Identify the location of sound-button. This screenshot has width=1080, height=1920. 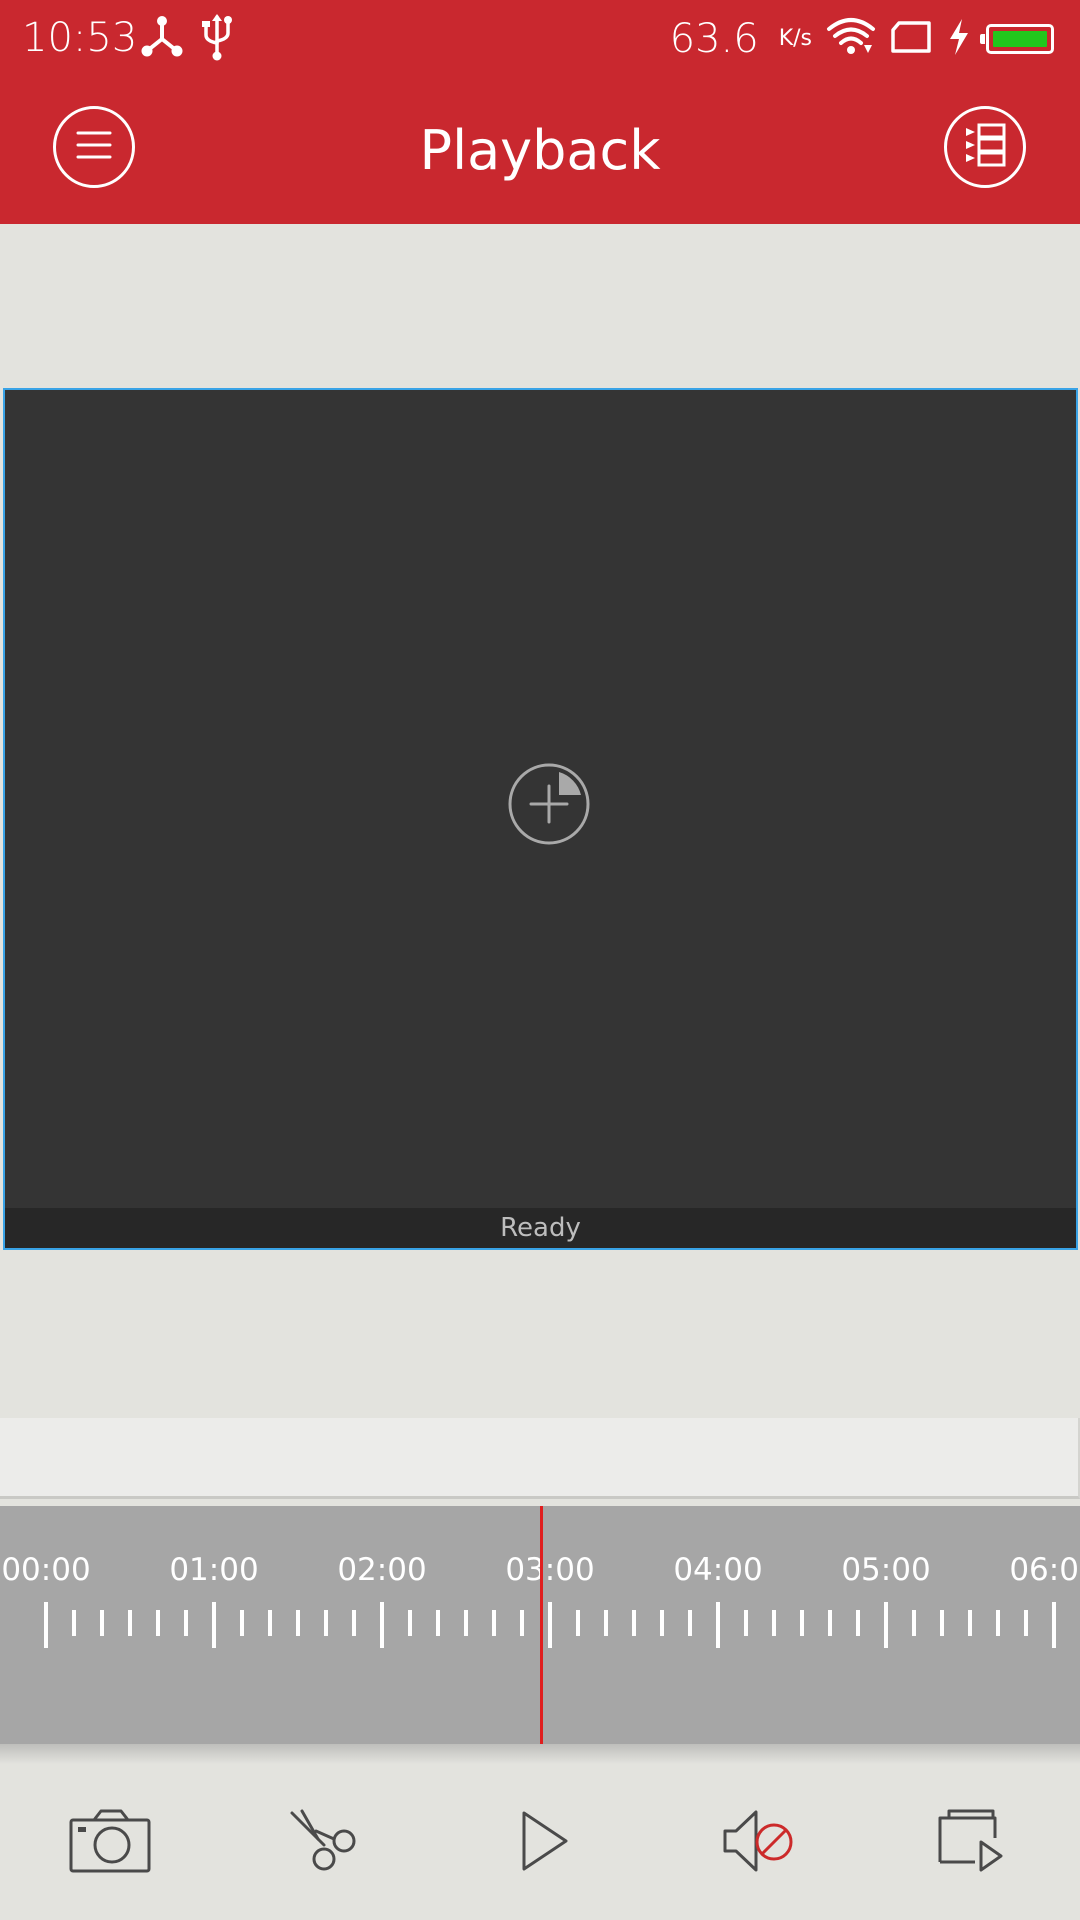
(760, 1843).